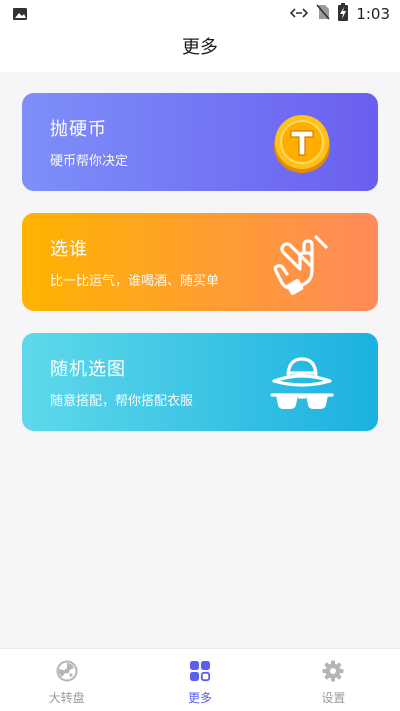 The height and width of the screenshot is (711, 400). I want to click on card-subtitle: 随意搭配，帮你搭配衣服, so click(122, 401).